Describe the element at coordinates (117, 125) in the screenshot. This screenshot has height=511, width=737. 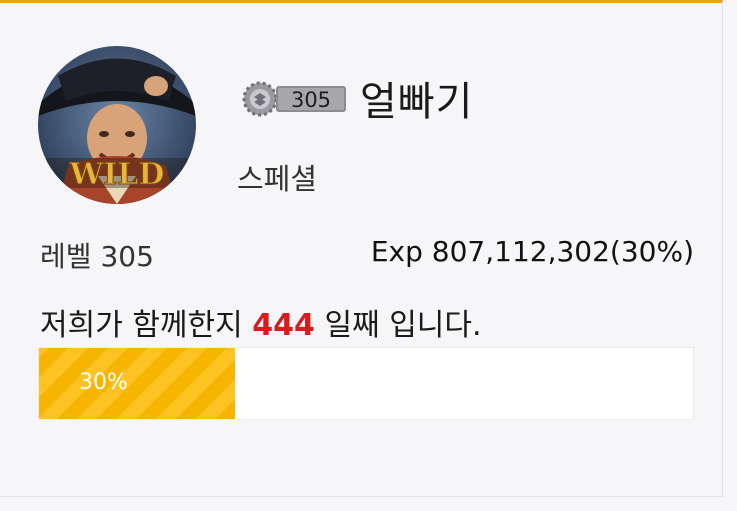
I see `avatar: WILD` at that location.